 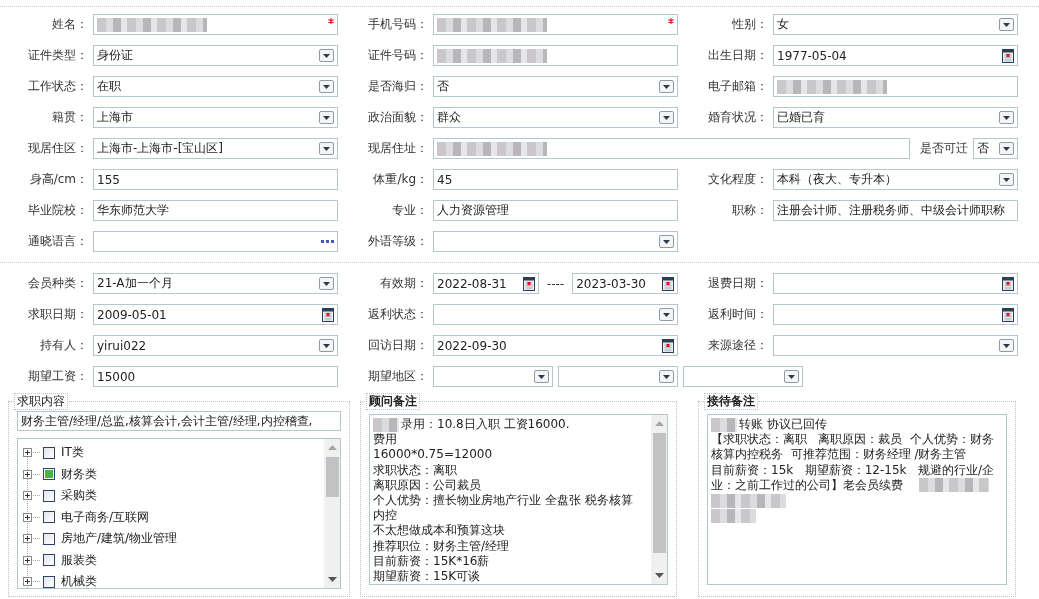 What do you see at coordinates (518, 499) in the screenshot?
I see `notes-textarea: 录用：10.8日入职 工资16000. 费用 16000*0.75=12000 求职状态：离职 离职原因：公司裁员 个人优势：擅长物业房地产行业 全盘张 税务核算 内控 不太想做成本和预算这块 推荐职位：财务主管/经理 目前薪资：15K*16薪 期望薪资：15K可谈` at bounding box center [518, 499].